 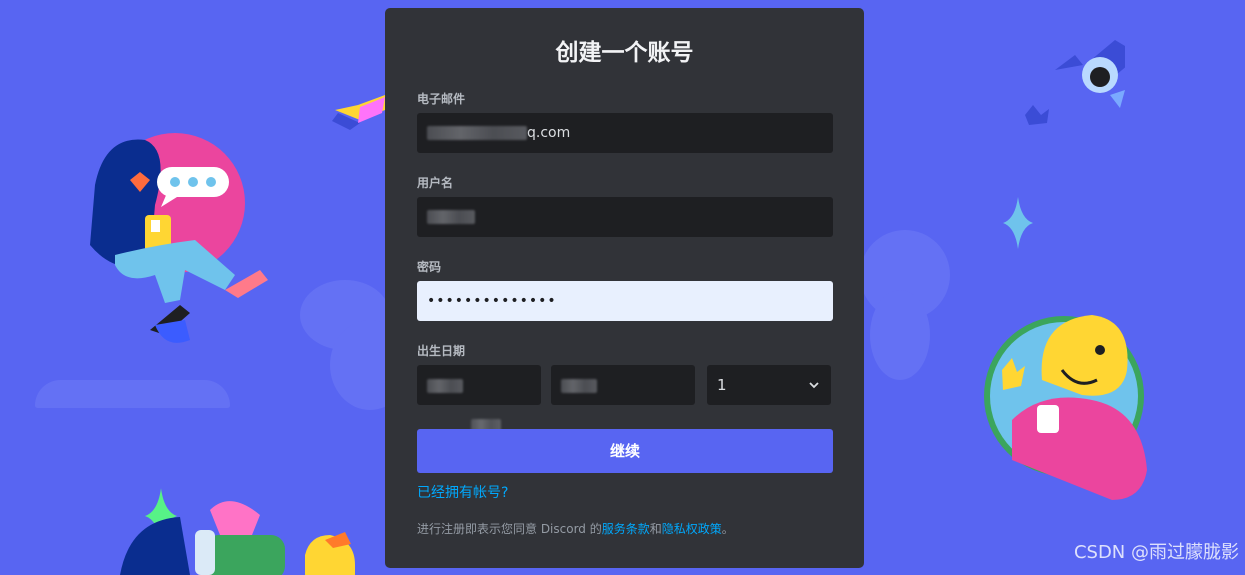 What do you see at coordinates (814, 385) in the screenshot?
I see `chevron-down-icon` at bounding box center [814, 385].